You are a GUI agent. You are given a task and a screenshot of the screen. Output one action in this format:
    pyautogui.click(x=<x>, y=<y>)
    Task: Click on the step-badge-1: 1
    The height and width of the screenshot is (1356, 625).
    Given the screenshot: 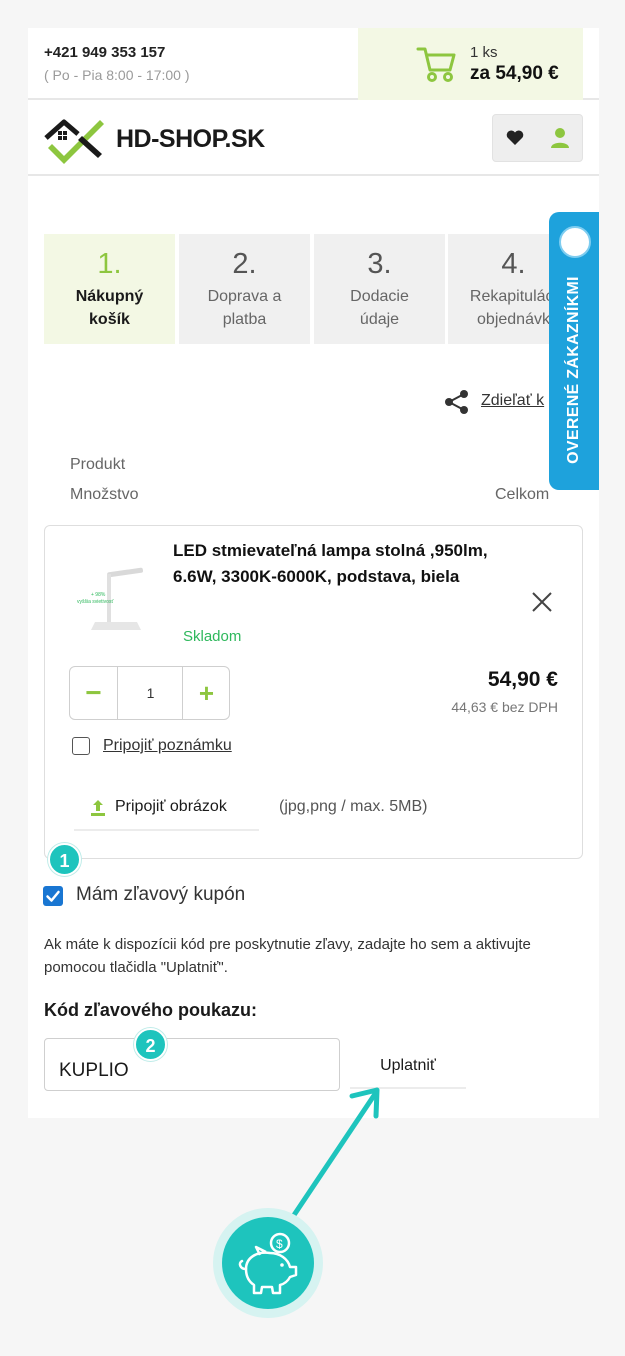 What is the action you would take?
    pyautogui.click(x=64, y=859)
    